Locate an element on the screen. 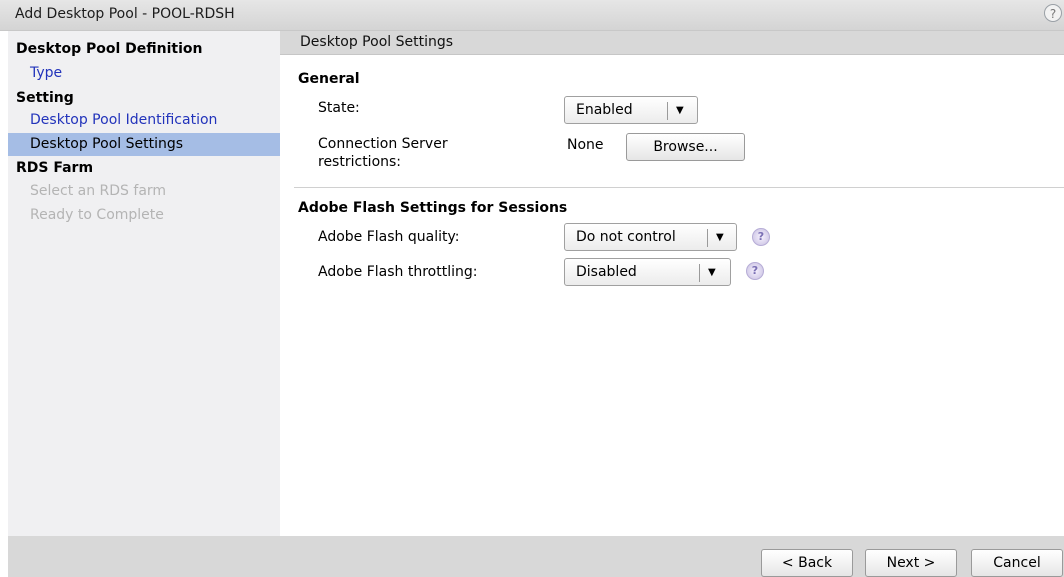 The height and width of the screenshot is (577, 1064). dialog-title: Add Desktop Pool - POOL-RDSH is located at coordinates (125, 14).